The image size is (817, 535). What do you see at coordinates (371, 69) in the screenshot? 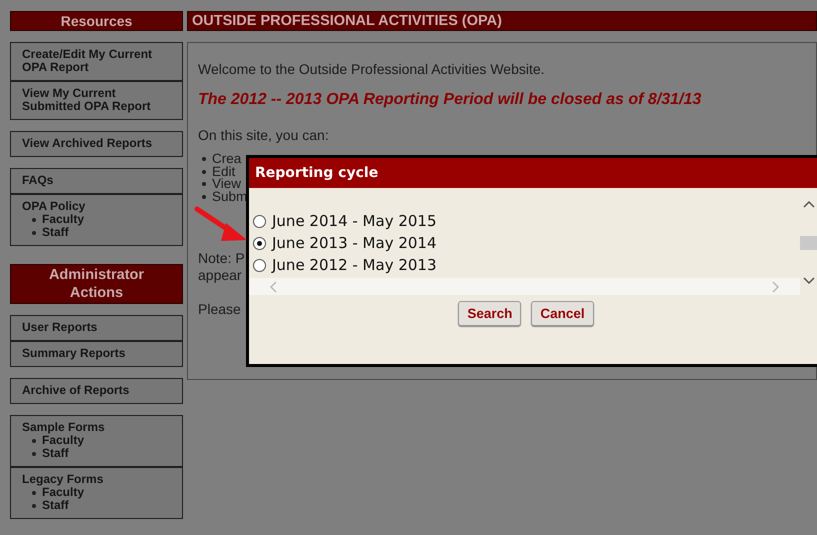
I see `welcome-text: Welcome to the Outside Professional Activities Website.` at bounding box center [371, 69].